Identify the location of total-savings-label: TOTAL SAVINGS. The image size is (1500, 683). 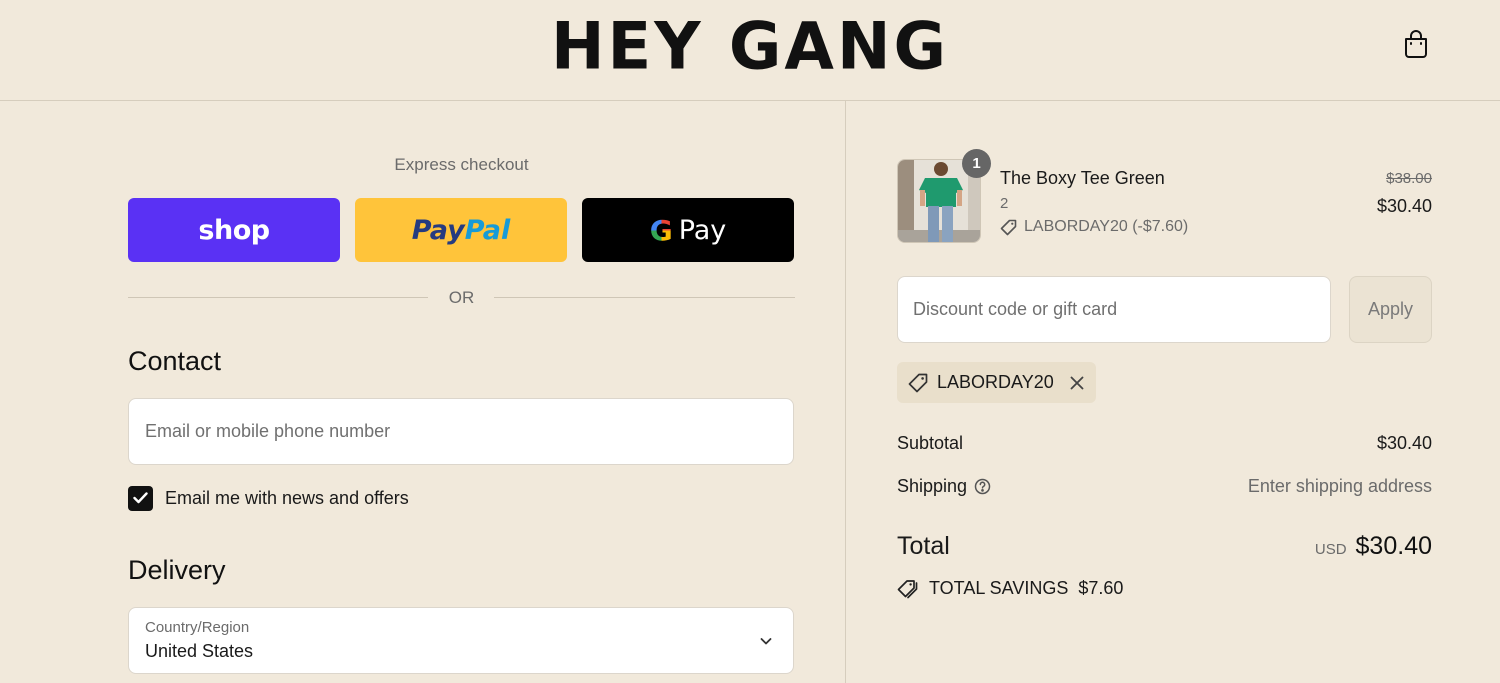
(999, 588).